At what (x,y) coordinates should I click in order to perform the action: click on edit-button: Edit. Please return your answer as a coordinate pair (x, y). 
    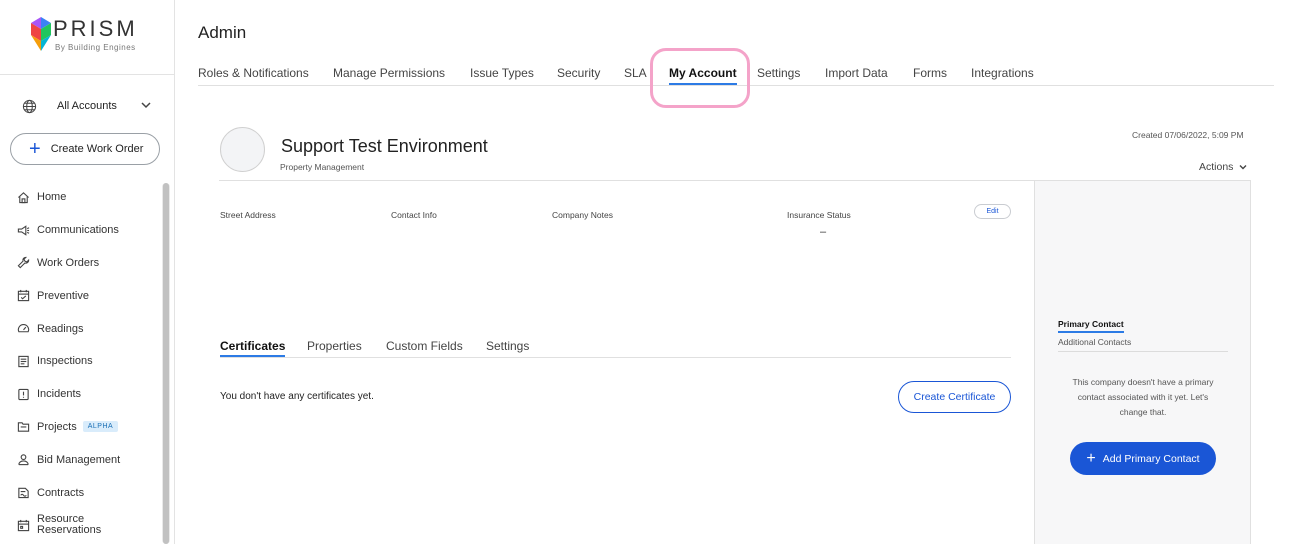
    Looking at the image, I should click on (992, 211).